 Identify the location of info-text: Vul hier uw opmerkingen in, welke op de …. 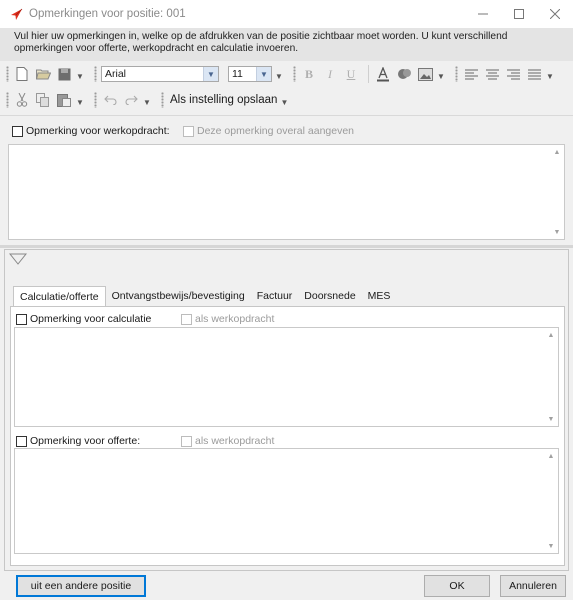
(286, 44).